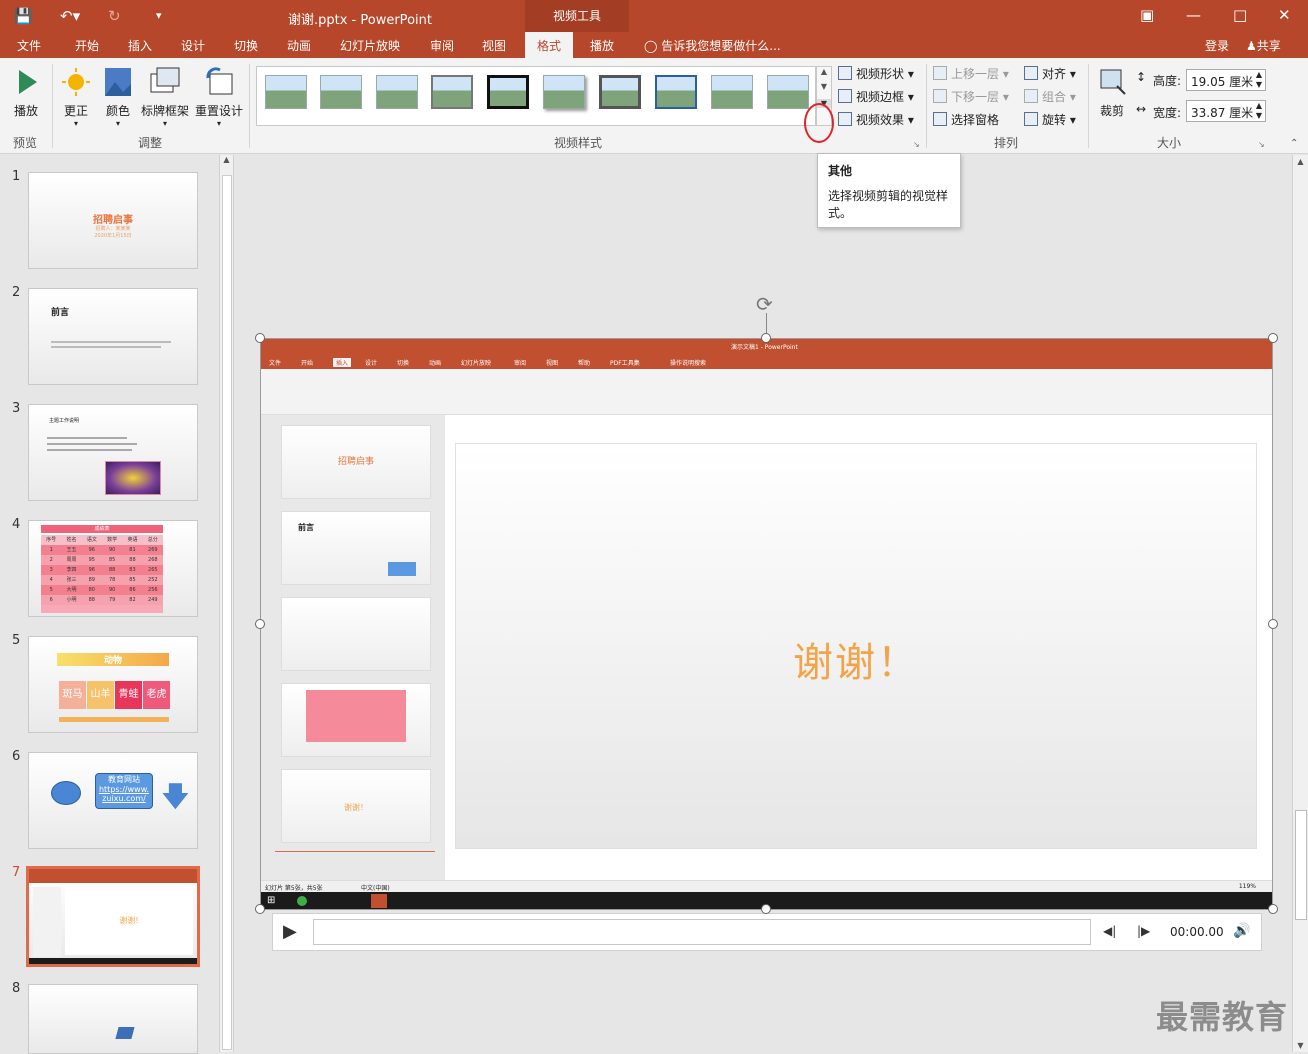  What do you see at coordinates (1112, 92) in the screenshot?
I see `crop-button: 裁剪` at bounding box center [1112, 92].